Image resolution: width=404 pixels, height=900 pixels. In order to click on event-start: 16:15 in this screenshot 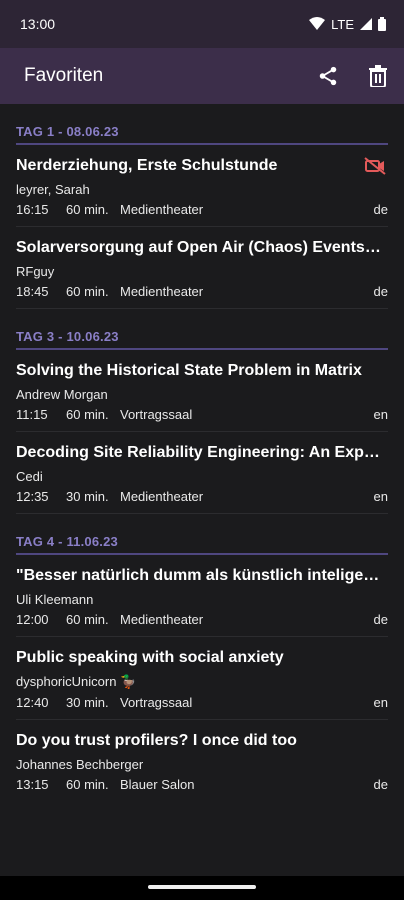, I will do `click(32, 209)`.